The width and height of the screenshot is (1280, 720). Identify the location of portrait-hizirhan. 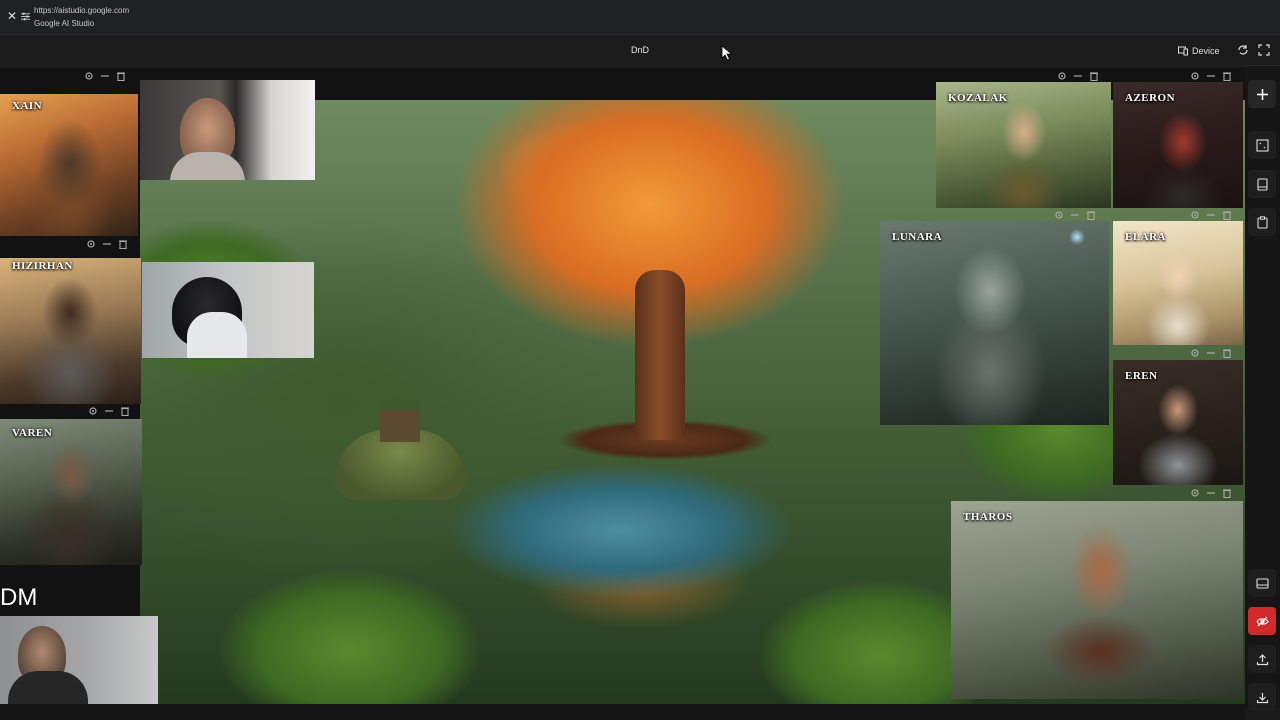
(70, 331).